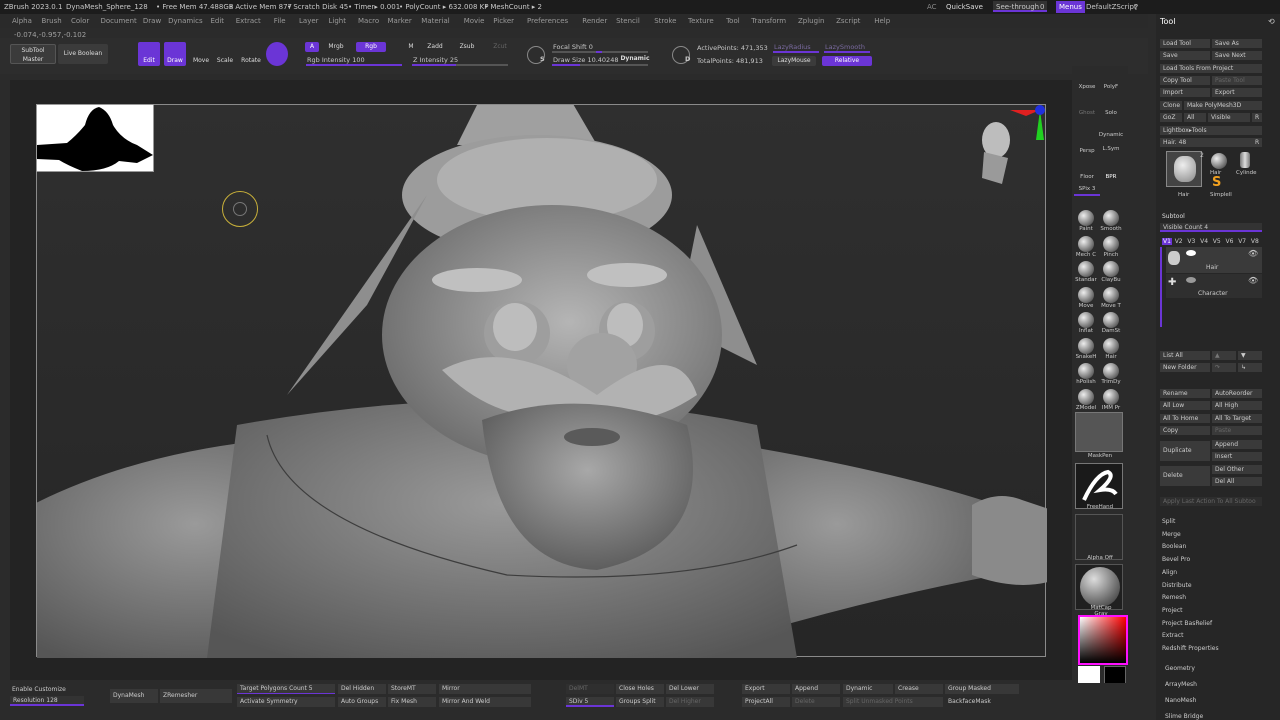 This screenshot has height=720, width=1280. I want to click on zcut-button: Zcut, so click(500, 47).